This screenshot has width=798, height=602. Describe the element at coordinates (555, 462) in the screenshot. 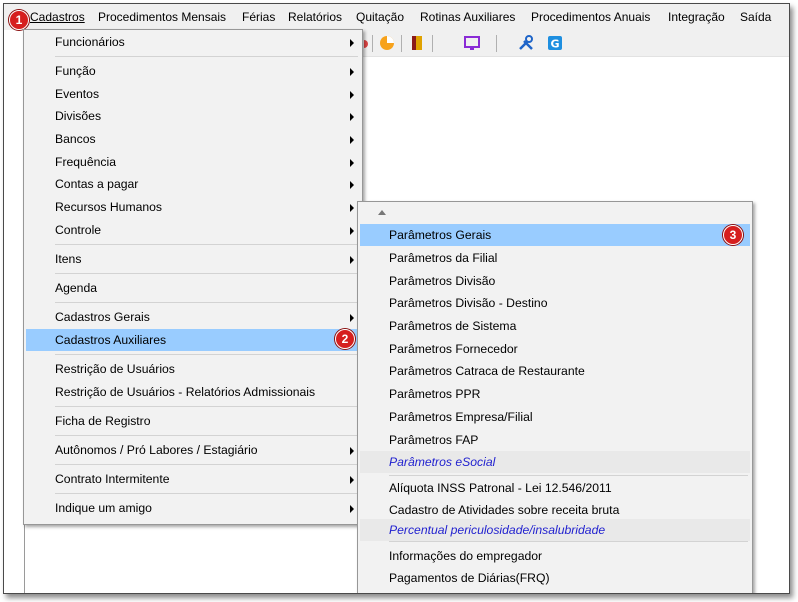

I see `submenu-item-parametros-esocial: Parâmetros eSocial` at that location.